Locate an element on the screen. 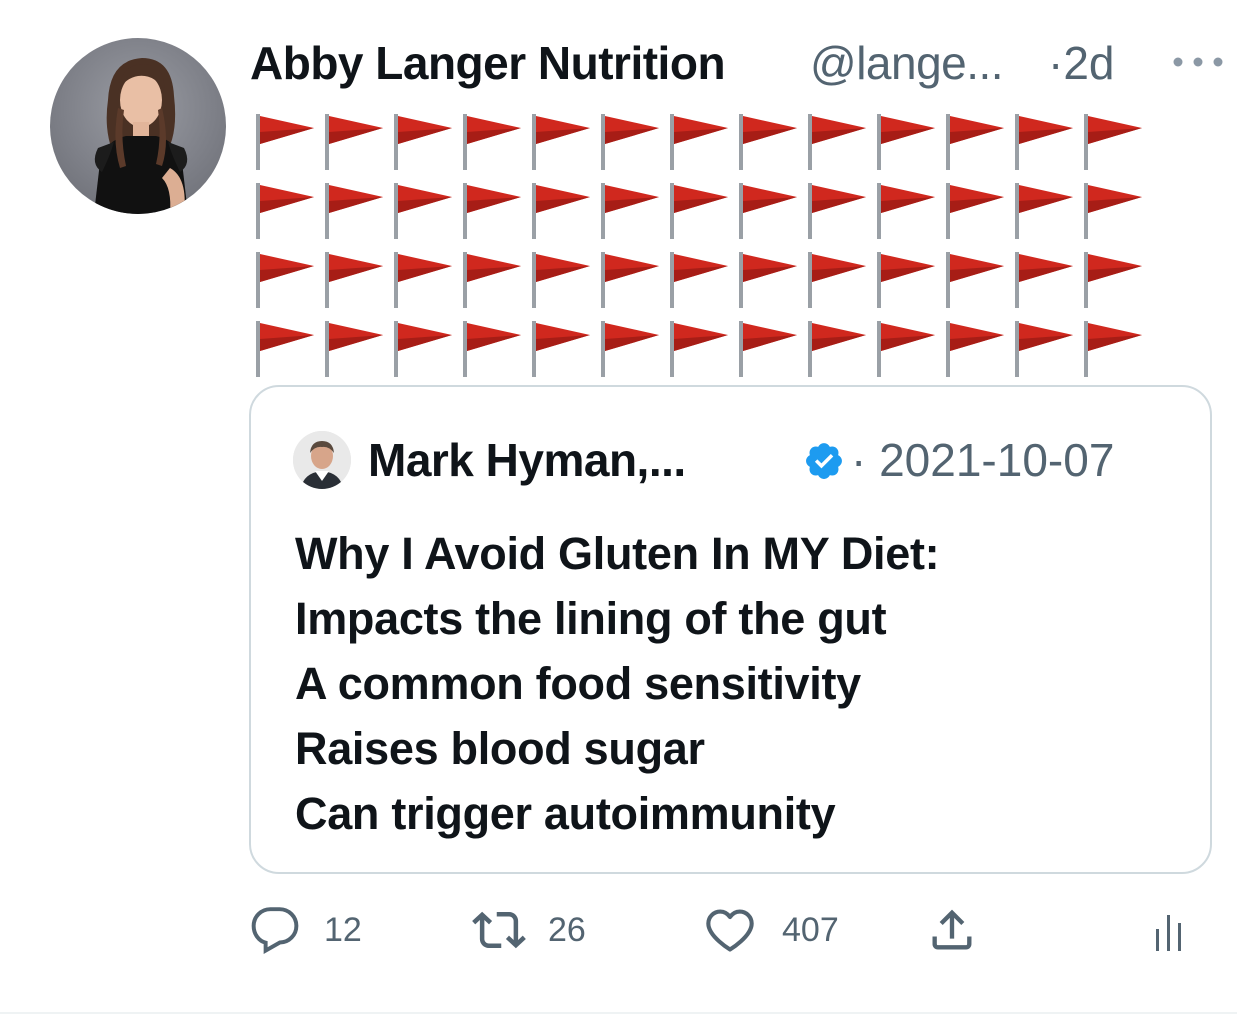  like-icon is located at coordinates (730, 930).